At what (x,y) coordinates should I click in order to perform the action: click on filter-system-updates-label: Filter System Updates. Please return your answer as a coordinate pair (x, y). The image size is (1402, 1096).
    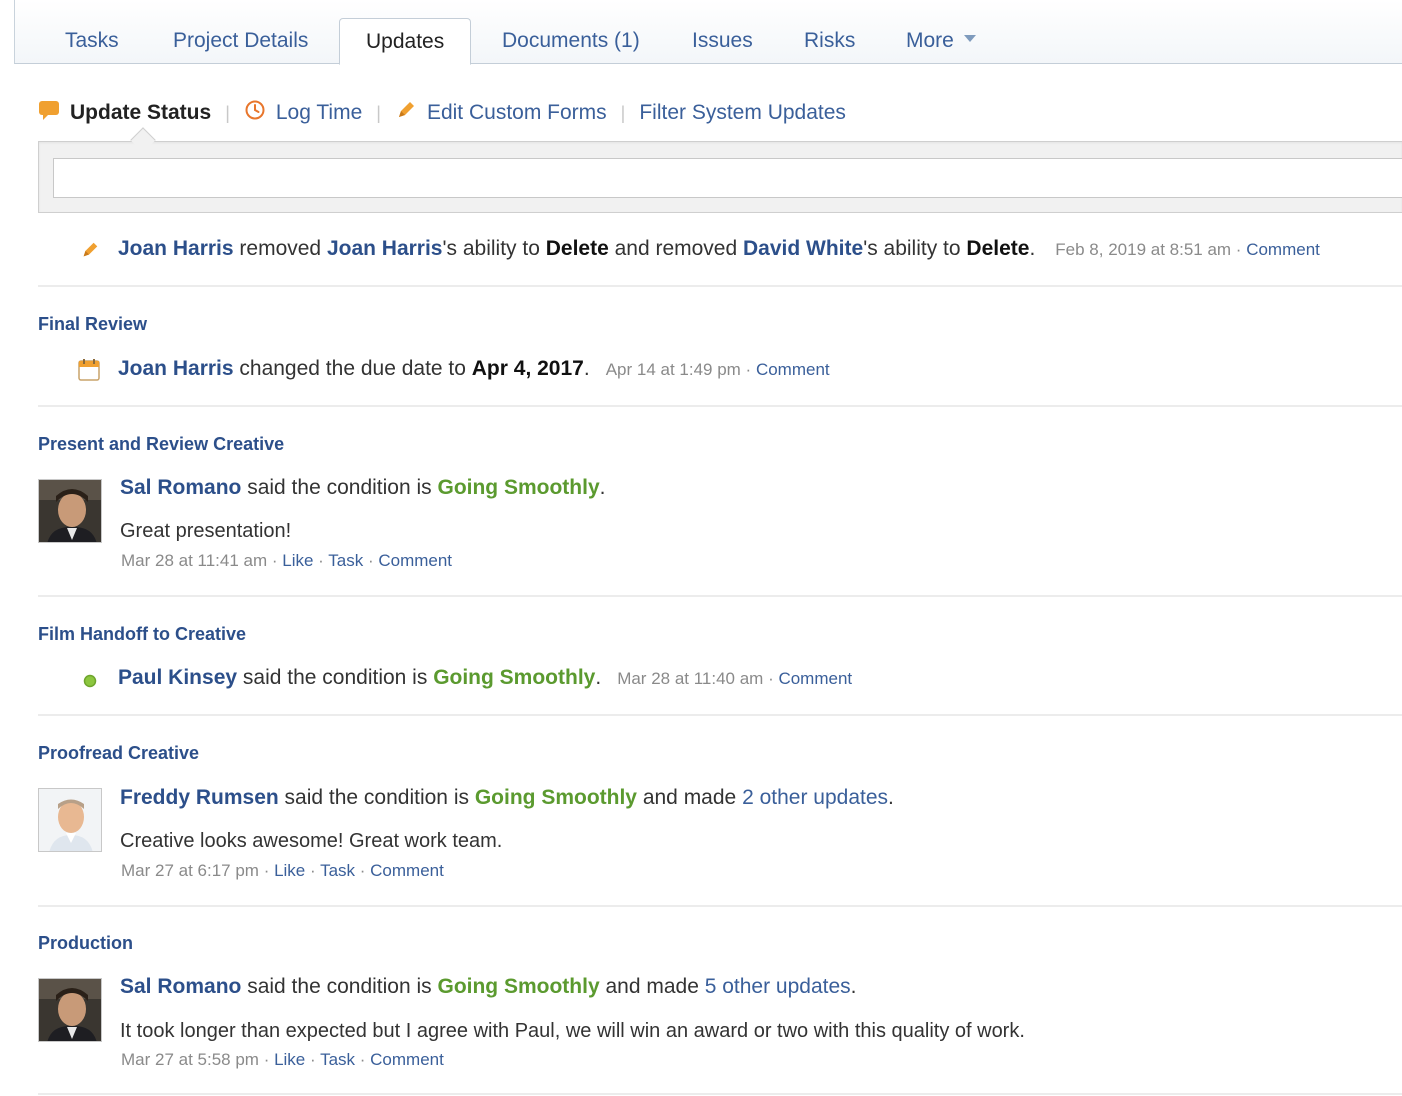
    Looking at the image, I should click on (742, 112).